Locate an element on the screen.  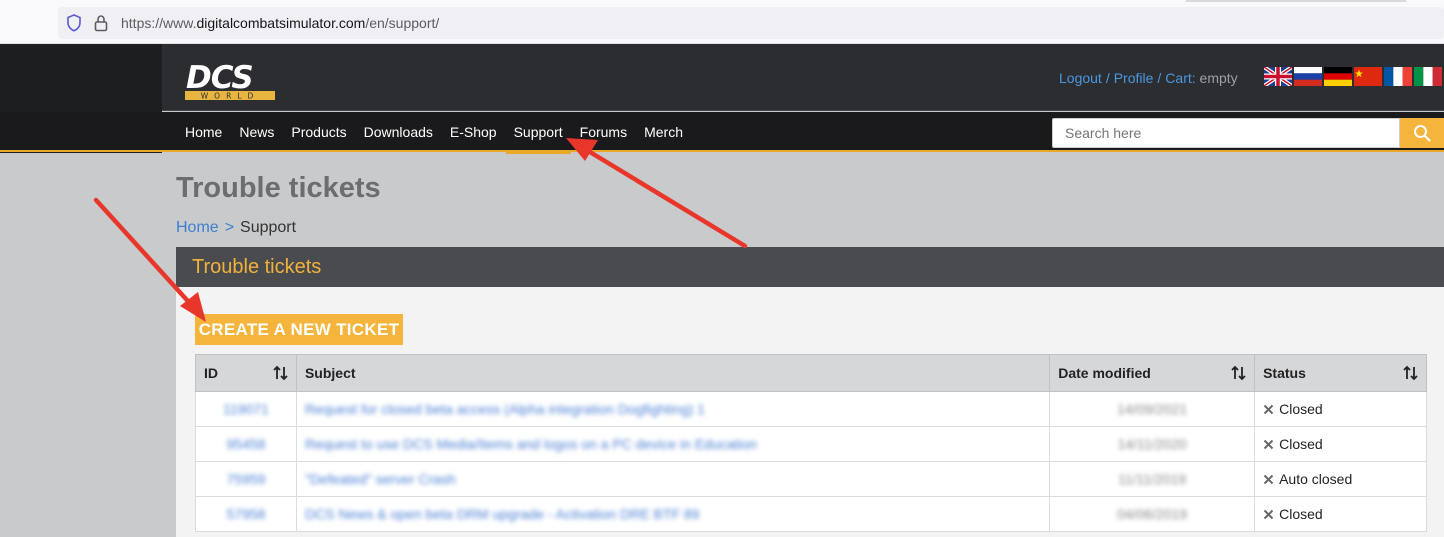
ticket-date-value: 04/06/2019 is located at coordinates (1152, 514).